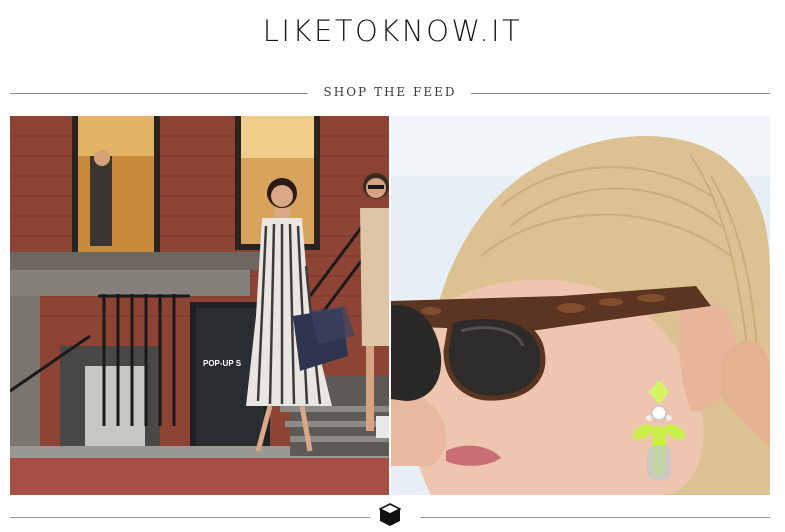 Image resolution: width=785 pixels, height=532 pixels. Describe the element at coordinates (390, 92) in the screenshot. I see `shop-the-feed-heading: SHOP THE FEED` at that location.